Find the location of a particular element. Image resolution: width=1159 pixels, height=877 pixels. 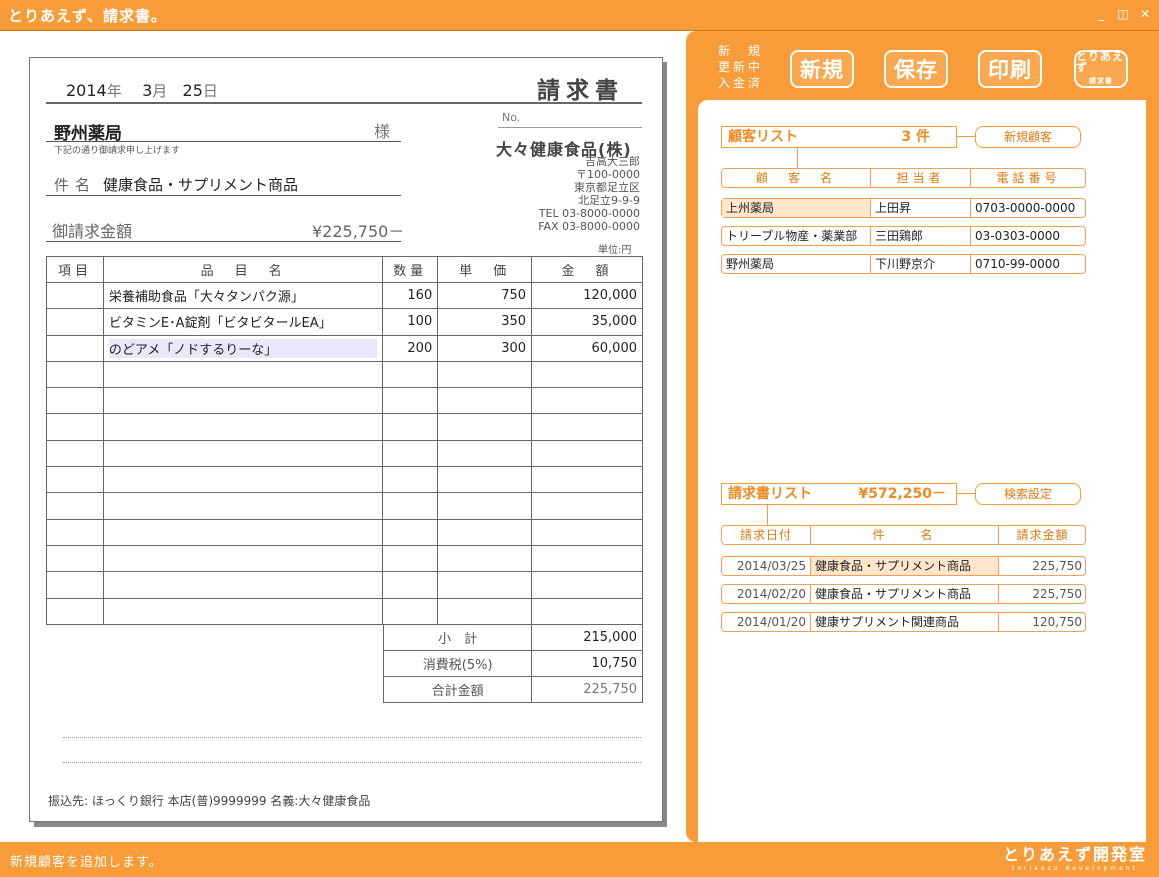

customer-row: 上州薬局 上田昇 0703-0000-0000 is located at coordinates (903, 208).